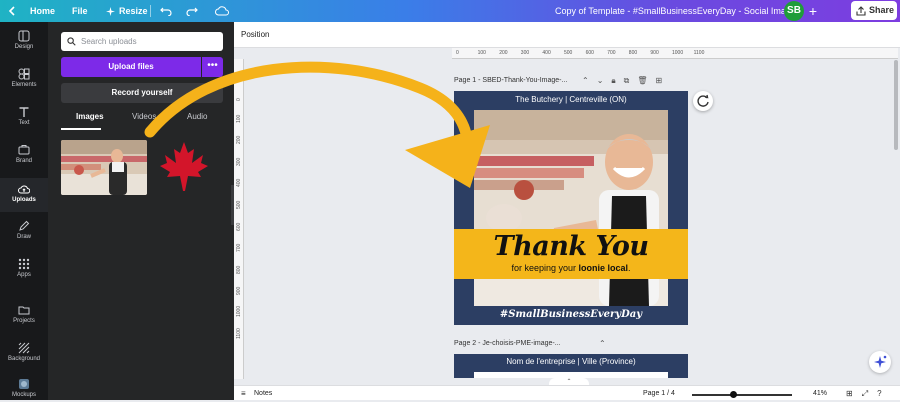 The image size is (900, 402). Describe the element at coordinates (742, 394) in the screenshot. I see `zoom-slider` at that location.